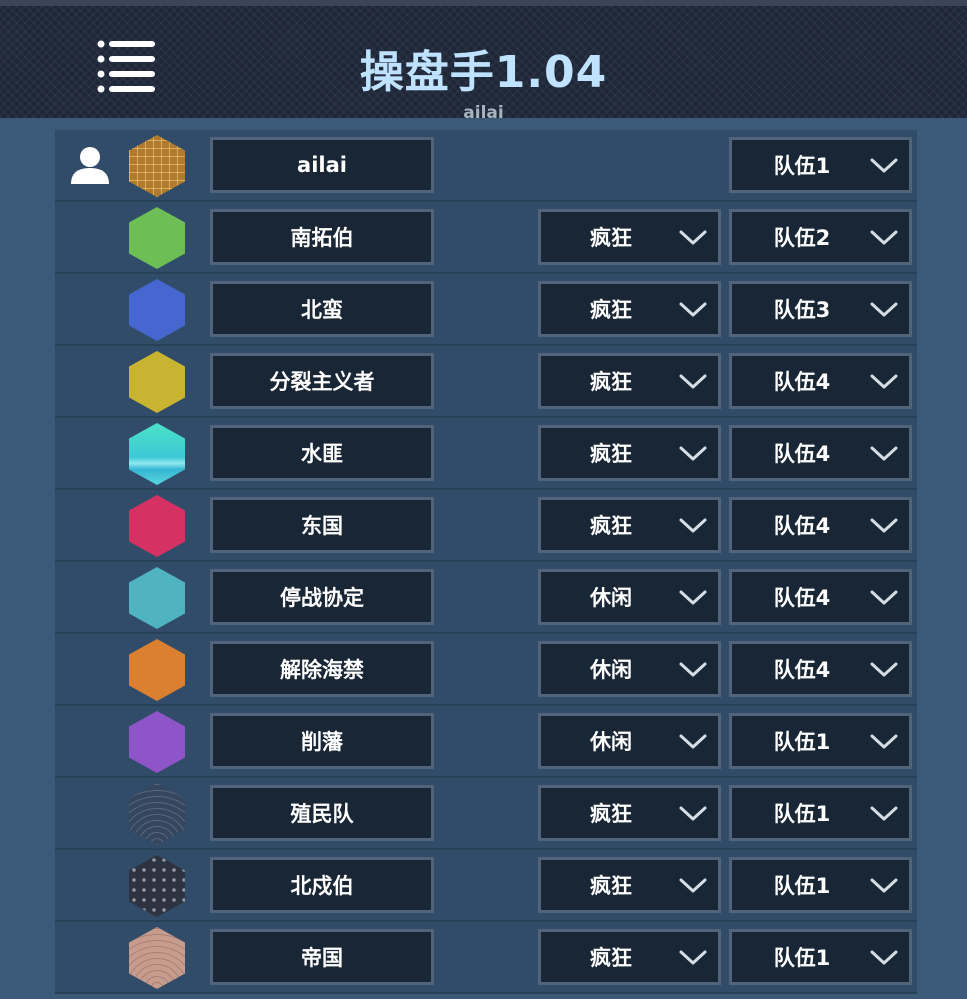 The width and height of the screenshot is (967, 999). What do you see at coordinates (322, 957) in the screenshot?
I see `player-name-field: 帝国` at bounding box center [322, 957].